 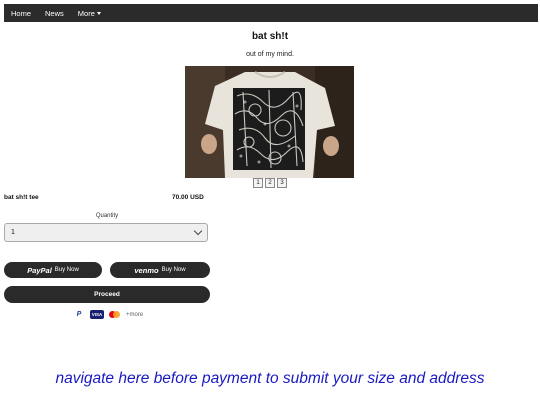 What do you see at coordinates (188, 197) in the screenshot?
I see `product-price: 70.00 USD` at bounding box center [188, 197].